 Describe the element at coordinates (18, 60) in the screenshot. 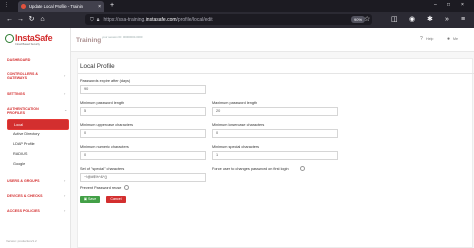

I see `nav-dashboard: DASHBOARD` at that location.